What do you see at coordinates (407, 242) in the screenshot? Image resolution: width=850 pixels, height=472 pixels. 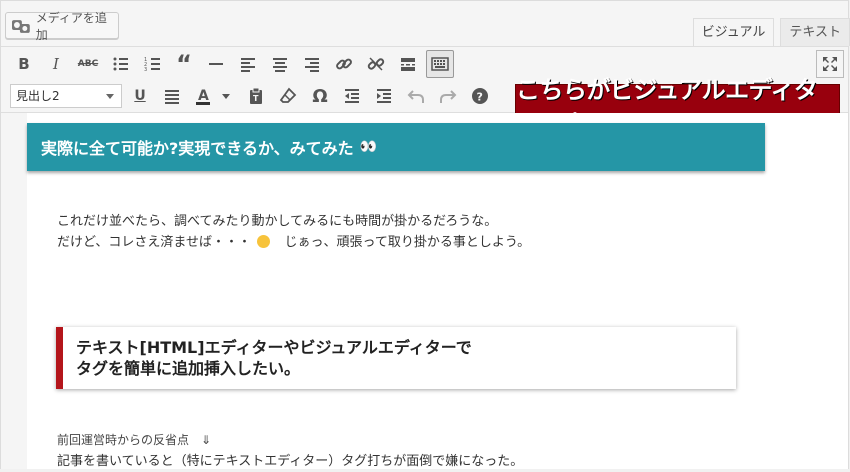 I see `paragraph-line-2b: じぁっ、頑張って取り掛かる事としよう。` at bounding box center [407, 242].